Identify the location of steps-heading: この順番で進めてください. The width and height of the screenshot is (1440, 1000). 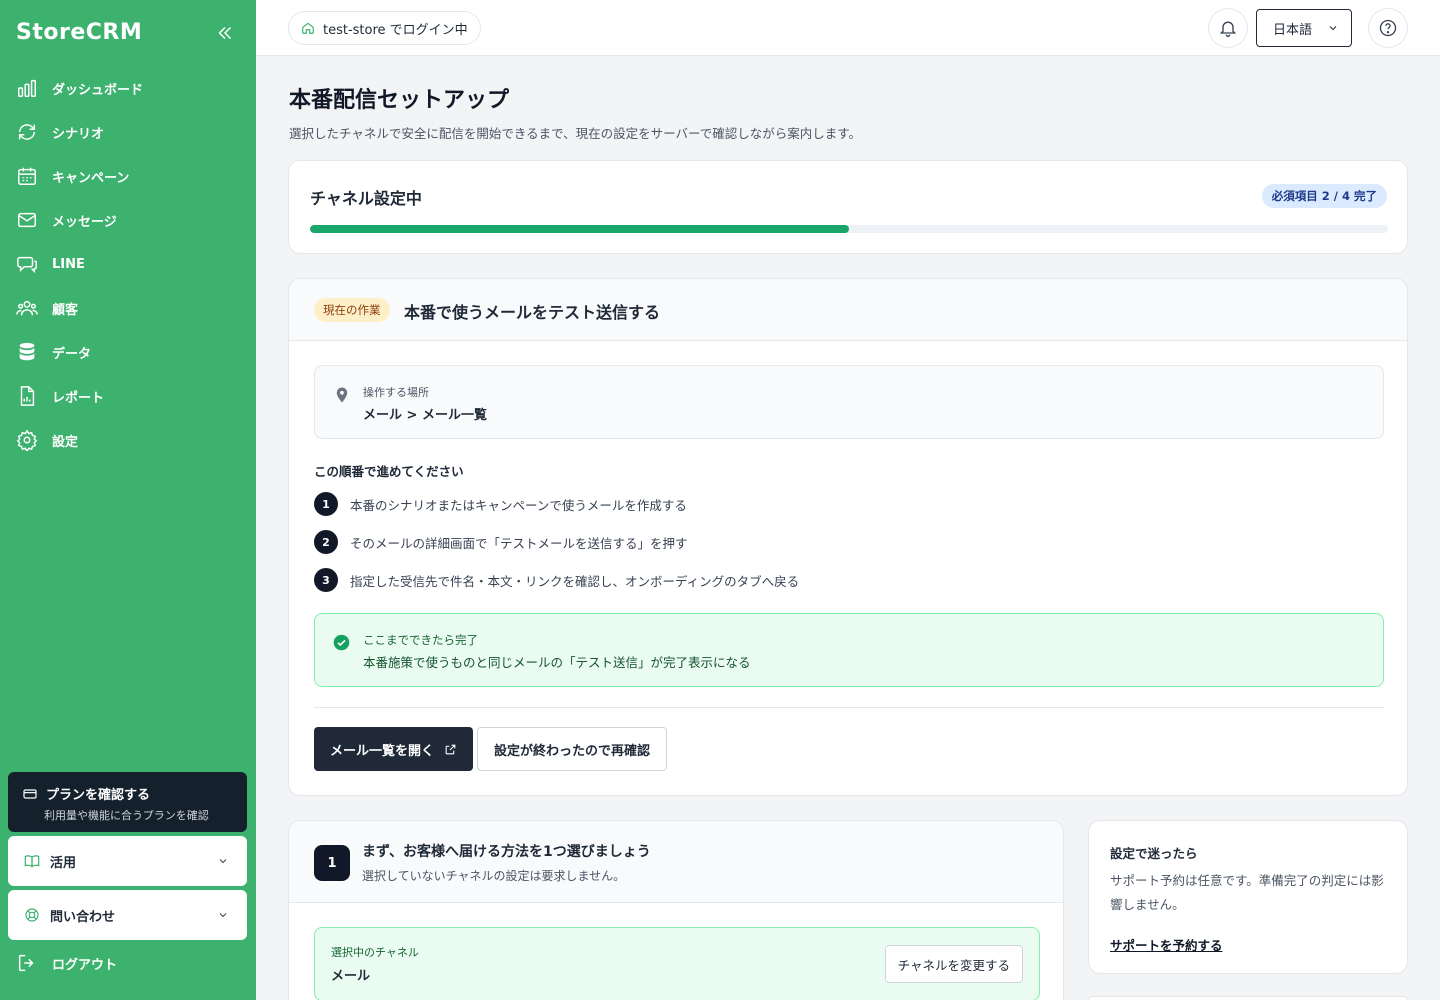
(389, 471).